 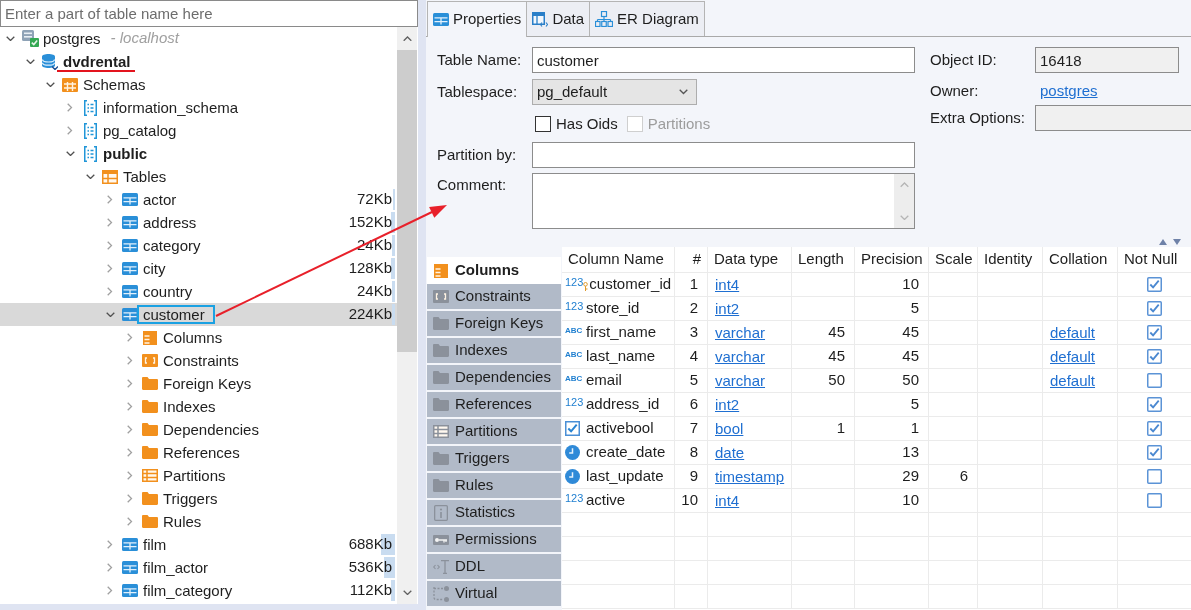 I want to click on field-label: Partition by:, so click(x=477, y=154).